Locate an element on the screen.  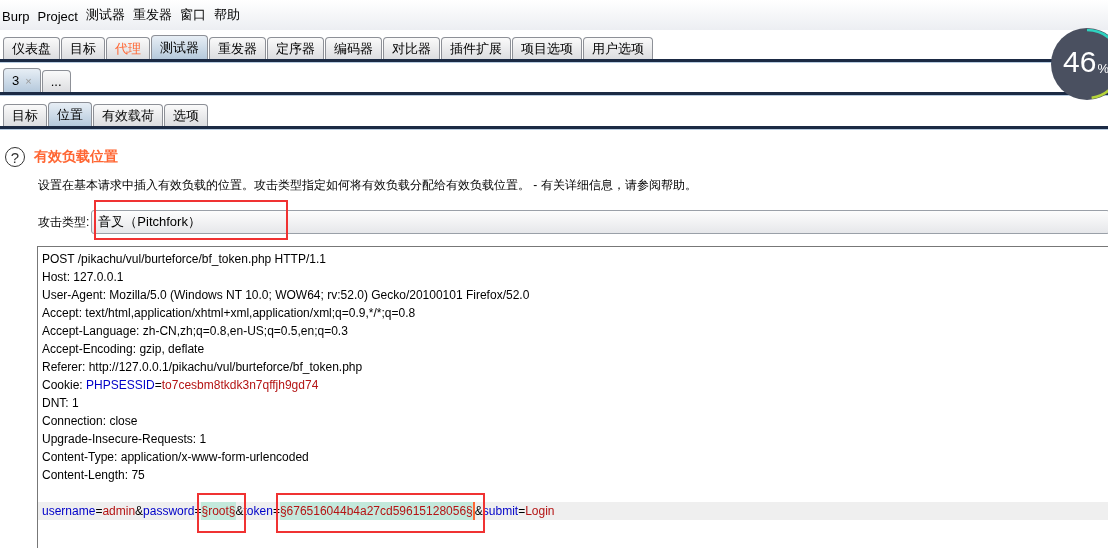
tab: 3 × is located at coordinates (22, 80).